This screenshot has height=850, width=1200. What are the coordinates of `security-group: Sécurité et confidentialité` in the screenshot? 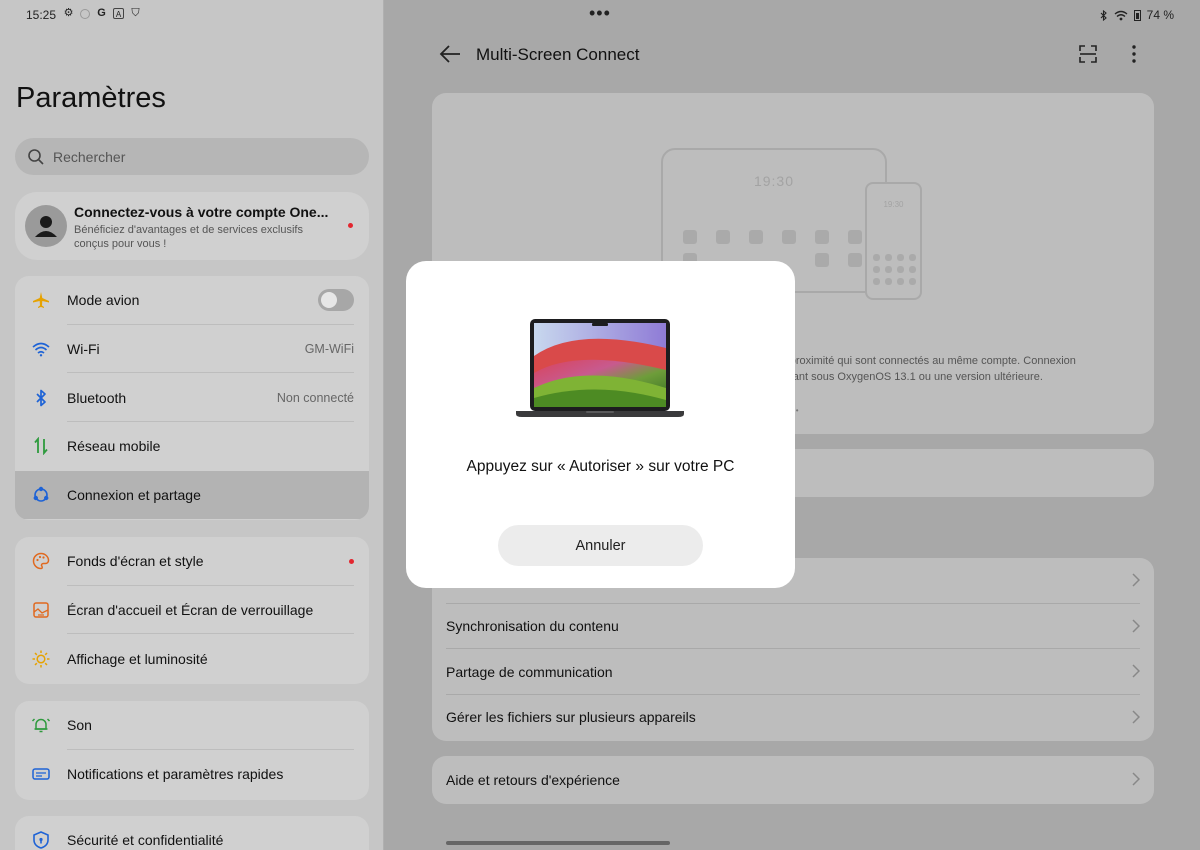 It's located at (192, 833).